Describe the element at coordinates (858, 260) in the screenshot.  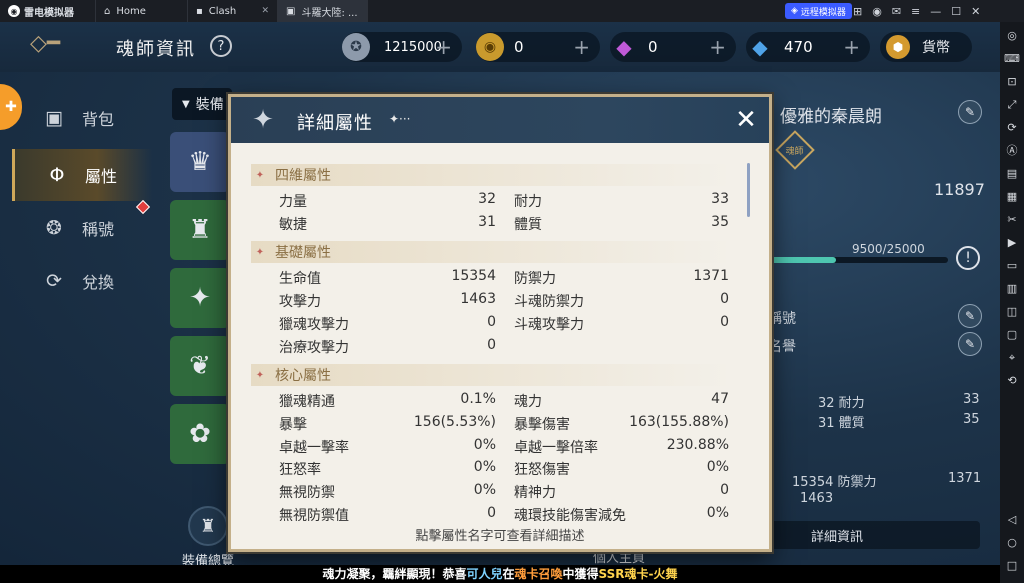
I see `exp-bar` at that location.